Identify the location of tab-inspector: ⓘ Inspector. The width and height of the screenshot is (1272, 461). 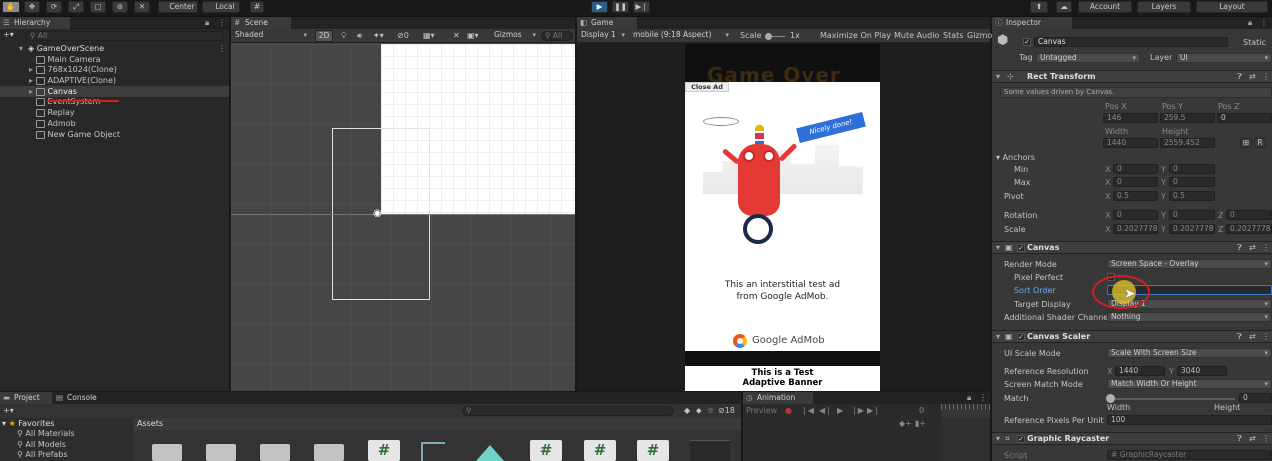
(1032, 23).